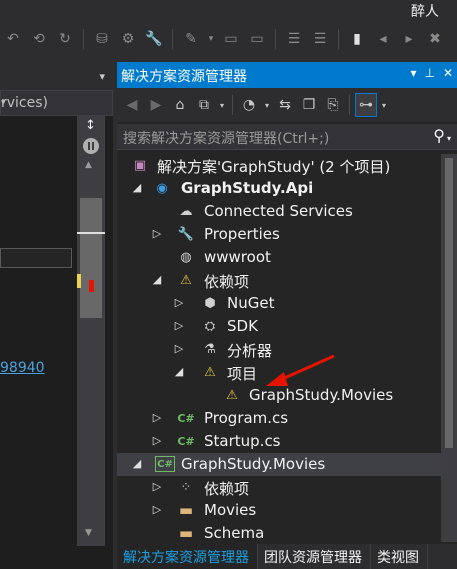 Image resolution: width=457 pixels, height=569 pixels. Describe the element at coordinates (210, 303) in the screenshot. I see `nuget-icon: ⬢` at that location.